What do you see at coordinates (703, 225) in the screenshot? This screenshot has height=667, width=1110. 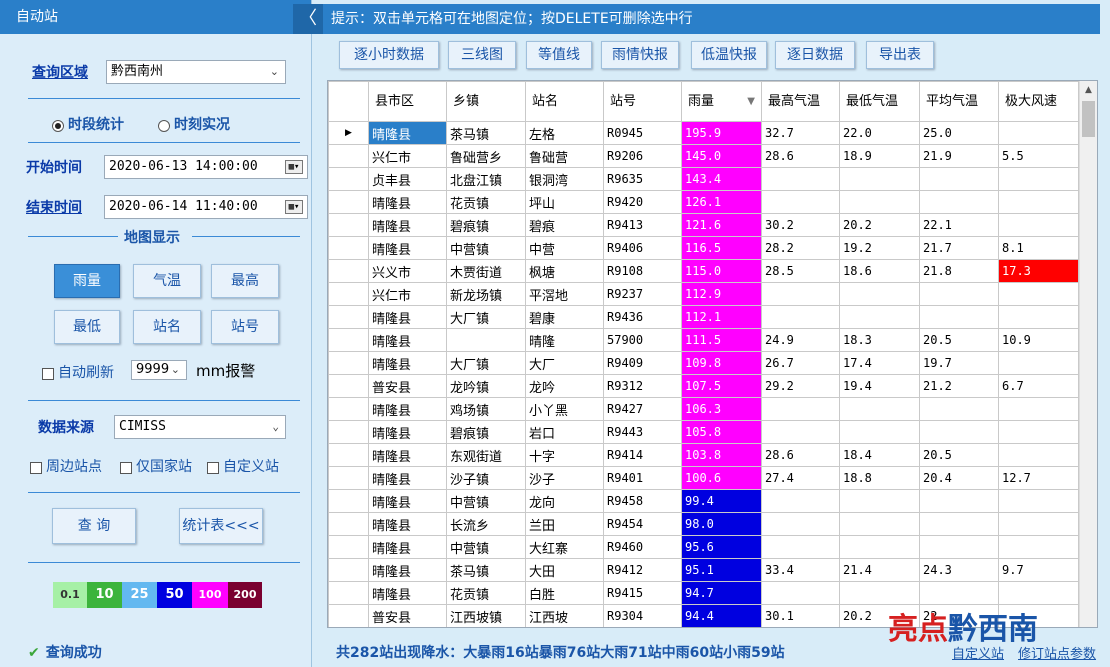 I see `table-row: 晴隆县 碧痕镇 碧痕 R9413 121.6 30.2 20.2 22.1` at bounding box center [703, 225].